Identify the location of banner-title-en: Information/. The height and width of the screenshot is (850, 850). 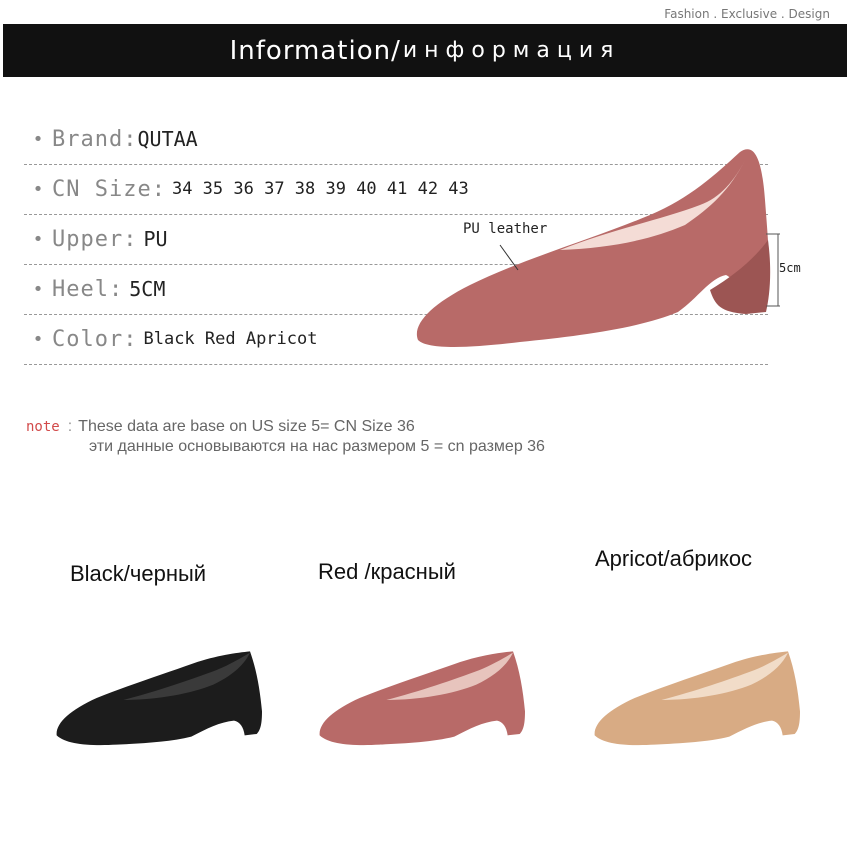
(315, 50).